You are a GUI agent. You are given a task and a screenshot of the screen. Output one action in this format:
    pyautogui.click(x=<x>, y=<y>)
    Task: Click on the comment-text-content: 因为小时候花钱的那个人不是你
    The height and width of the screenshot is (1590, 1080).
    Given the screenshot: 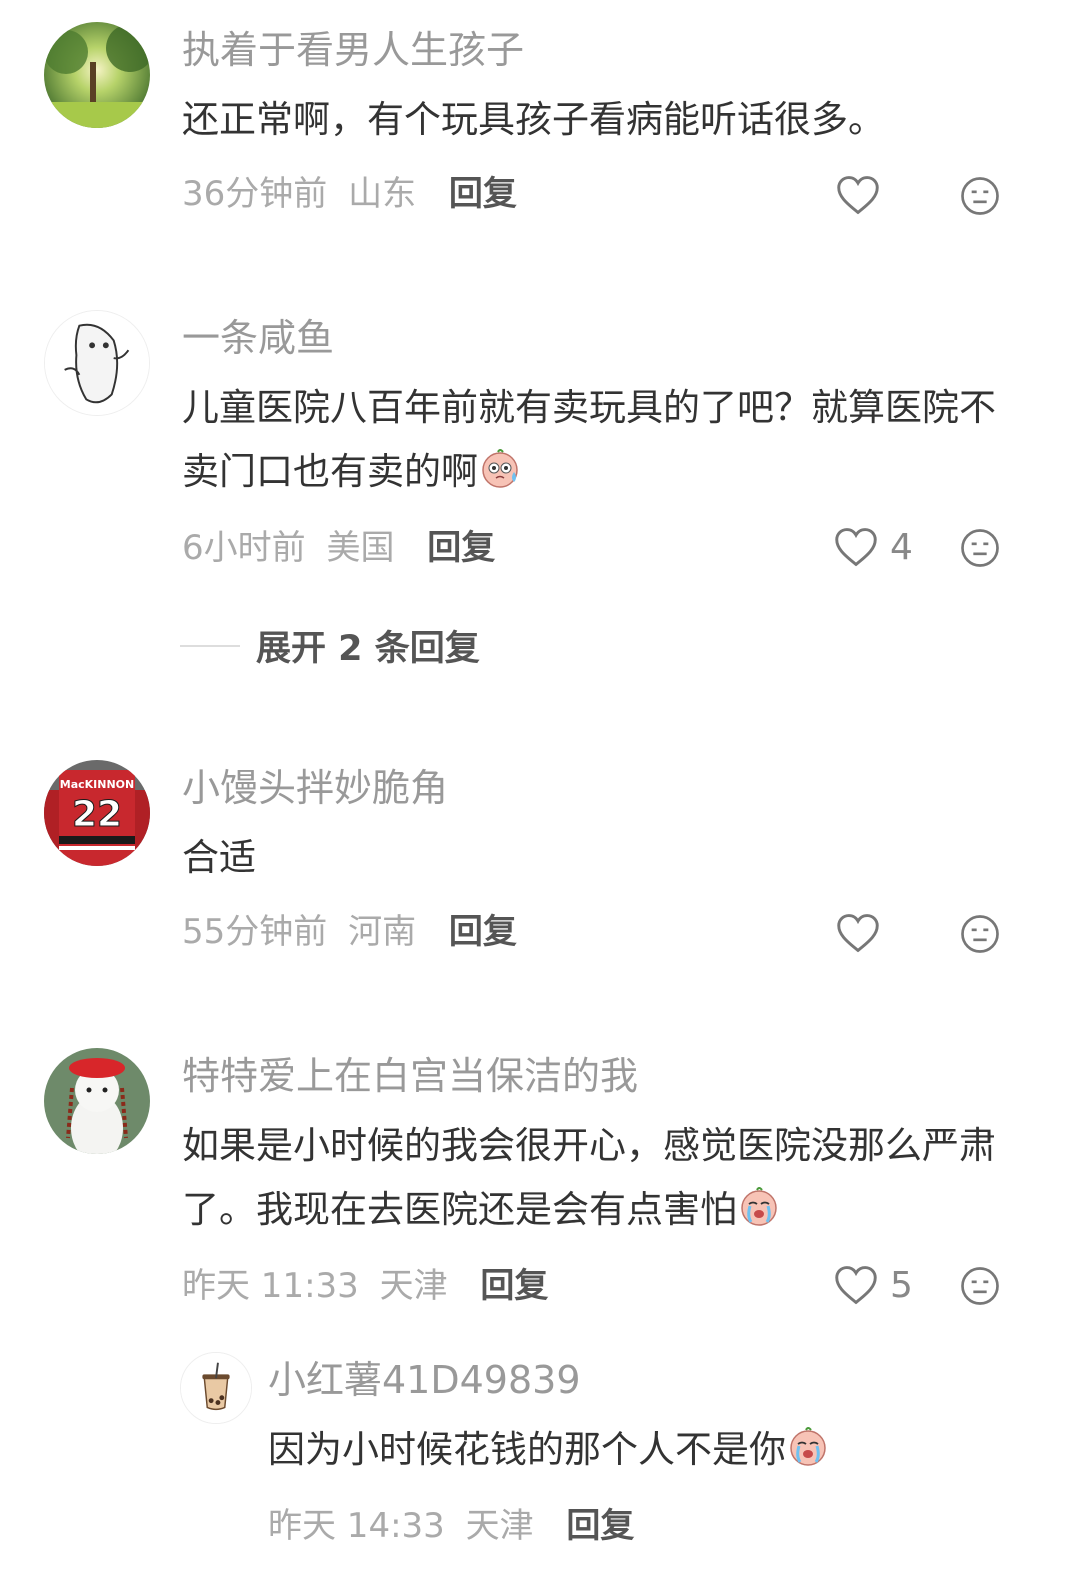 What is the action you would take?
    pyautogui.click(x=527, y=1449)
    